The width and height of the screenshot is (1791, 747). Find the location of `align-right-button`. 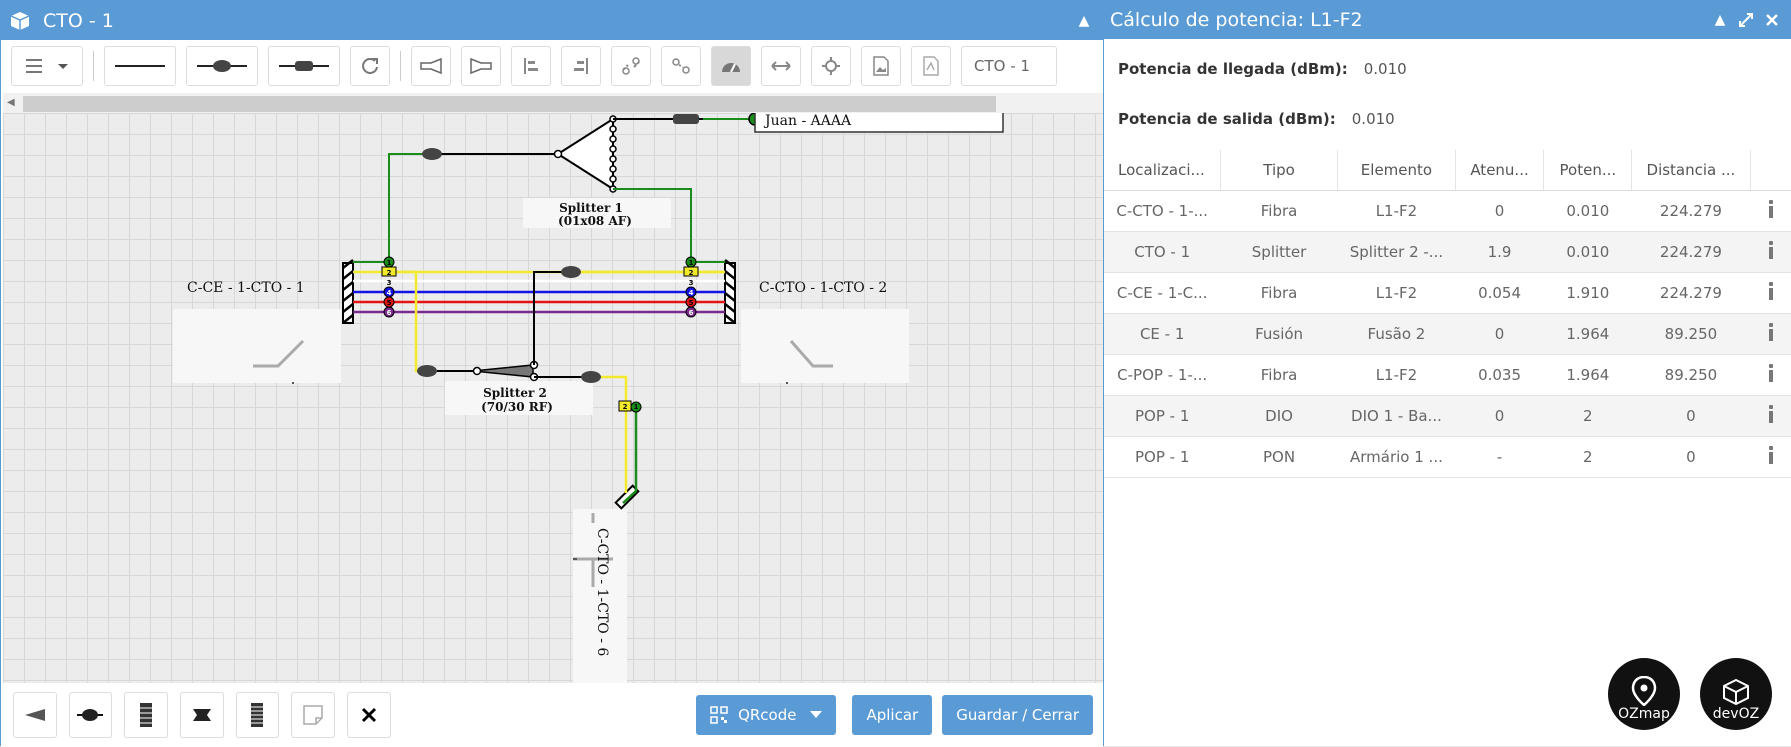

align-right-button is located at coordinates (581, 66).